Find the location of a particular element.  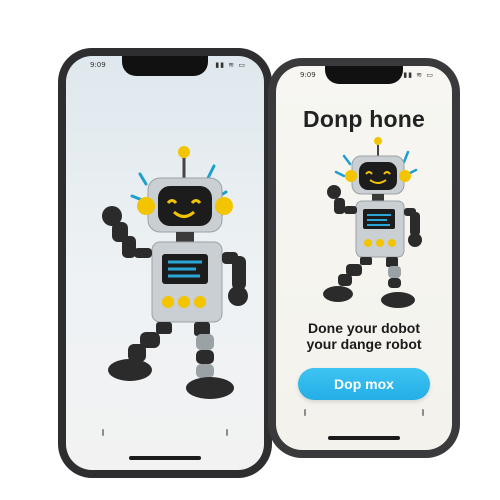

tagline-line-1: Done your dobot is located at coordinates (364, 328).